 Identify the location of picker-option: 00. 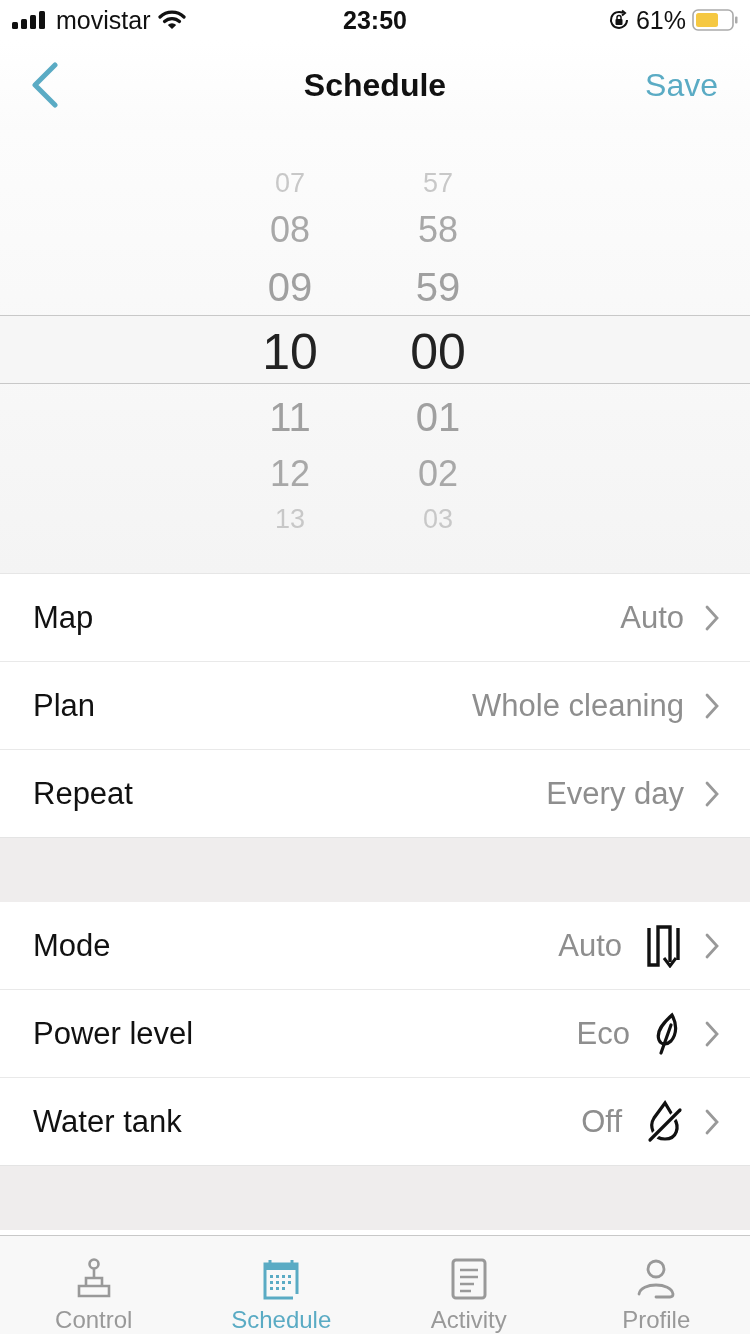
(438, 351).